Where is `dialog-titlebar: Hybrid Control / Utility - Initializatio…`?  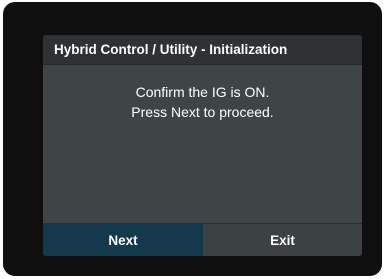 dialog-titlebar: Hybrid Control / Utility - Initializatio… is located at coordinates (202, 50).